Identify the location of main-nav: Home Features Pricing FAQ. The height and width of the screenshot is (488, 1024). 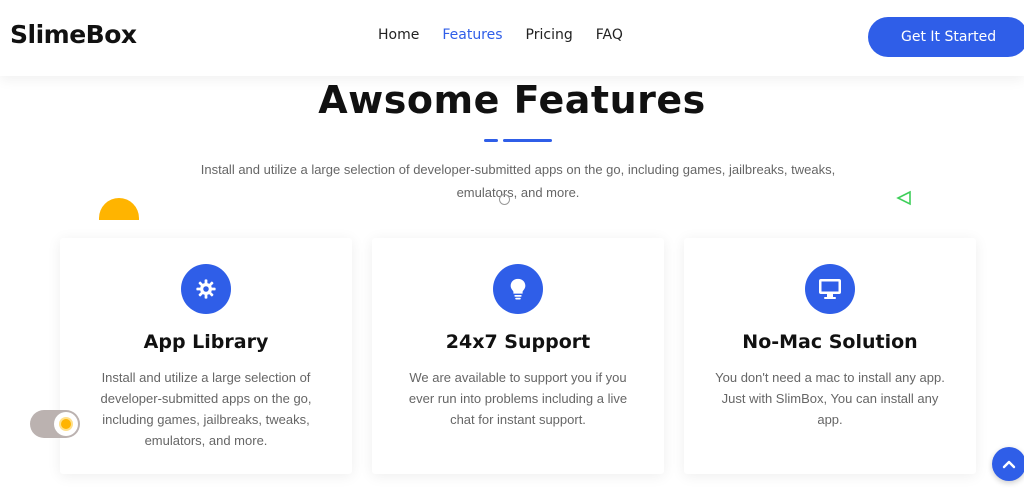
(512, 35).